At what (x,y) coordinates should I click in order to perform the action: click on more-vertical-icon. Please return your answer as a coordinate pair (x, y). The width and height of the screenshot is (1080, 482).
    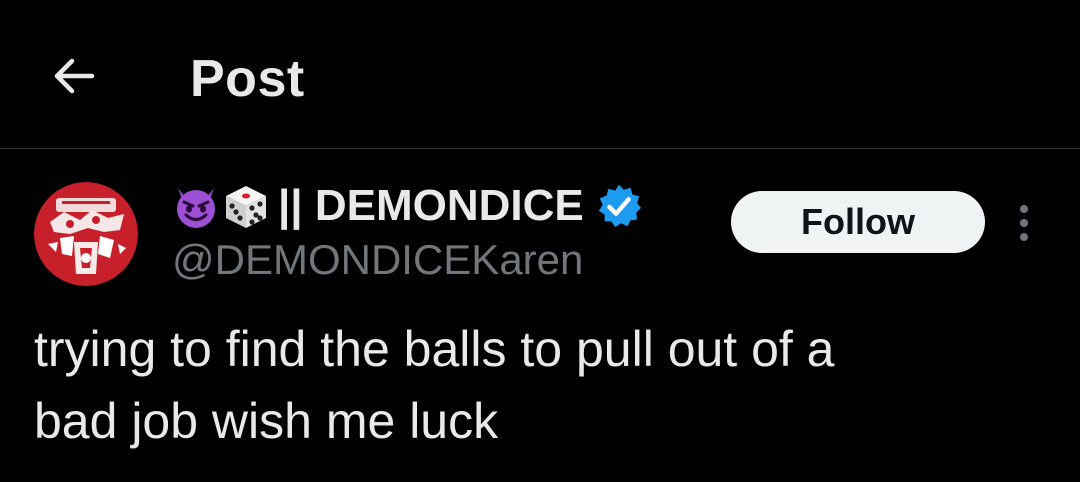
    Looking at the image, I should click on (1024, 223).